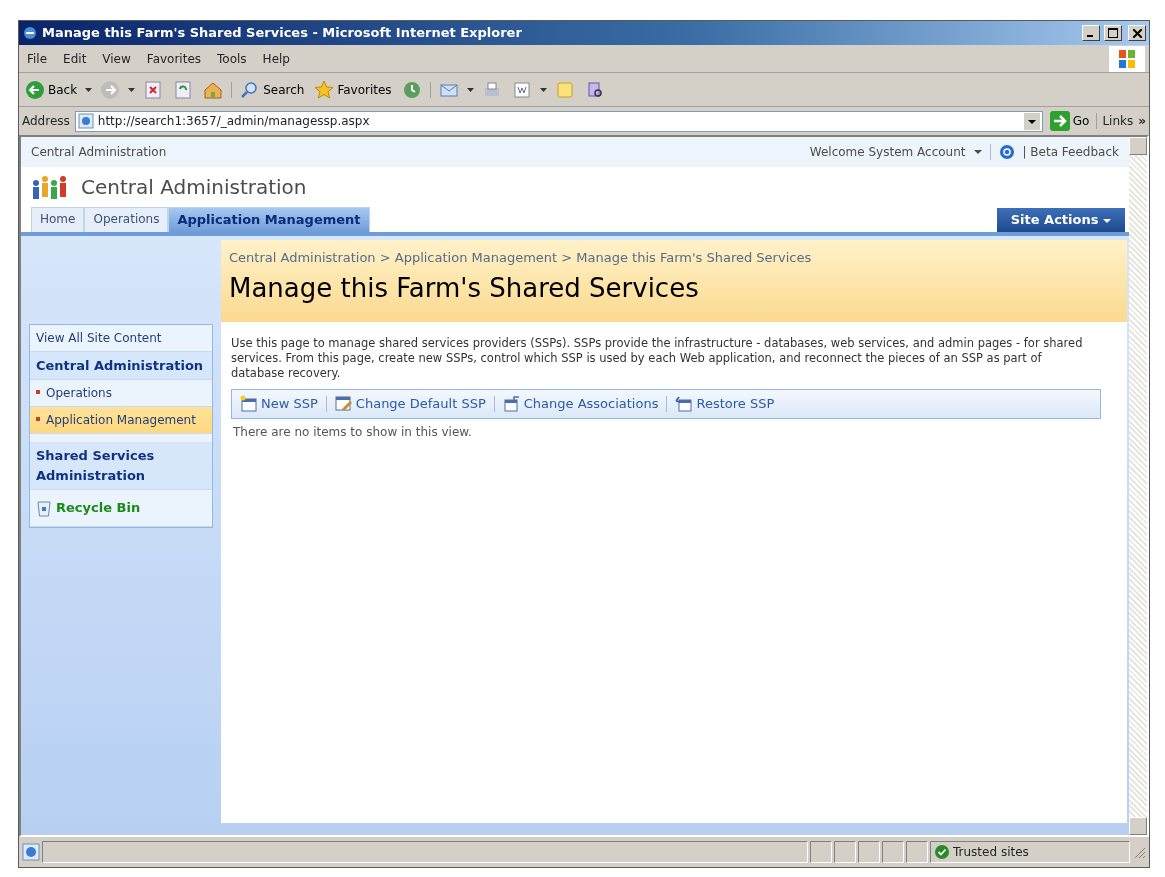 The height and width of the screenshot is (877, 1165). Describe the element at coordinates (126, 219) in the screenshot. I see `nav-tab: Operations` at that location.